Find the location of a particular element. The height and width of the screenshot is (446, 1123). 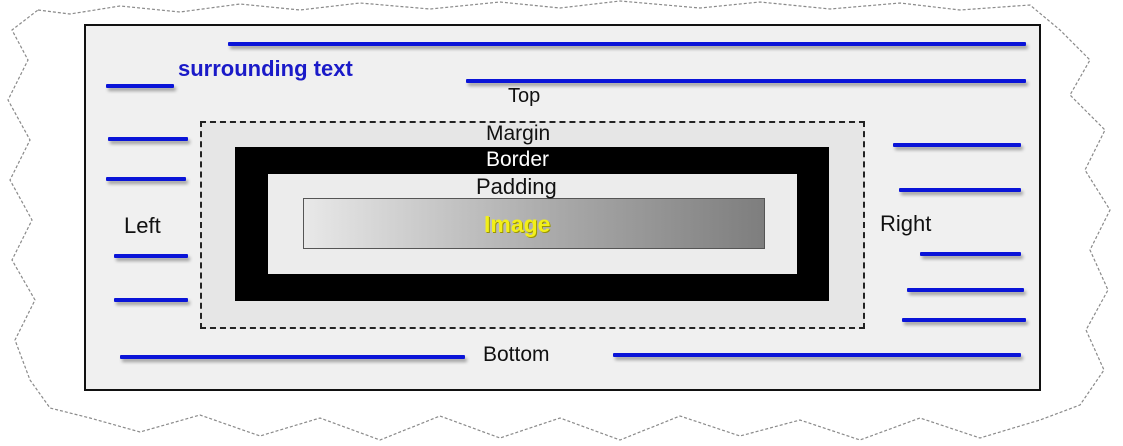

right-label: Right is located at coordinates (906, 223).